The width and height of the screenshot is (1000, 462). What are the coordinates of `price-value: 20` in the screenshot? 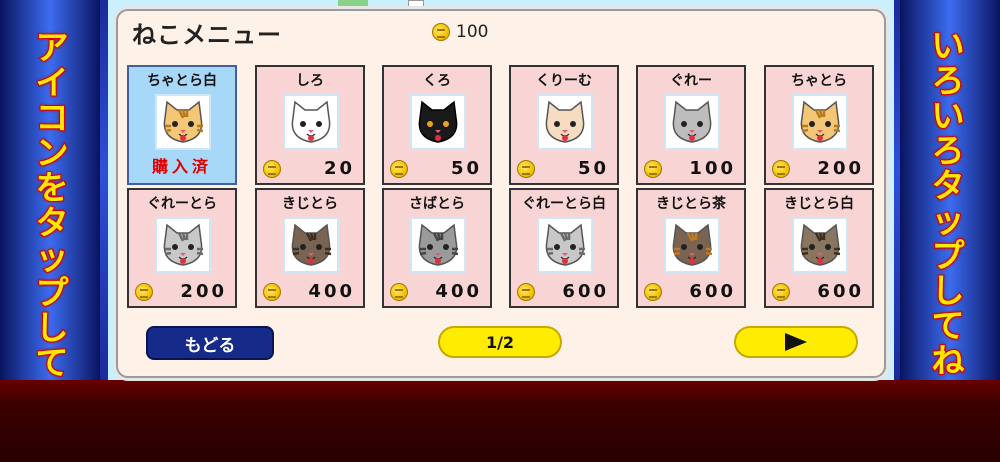 It's located at (339, 168).